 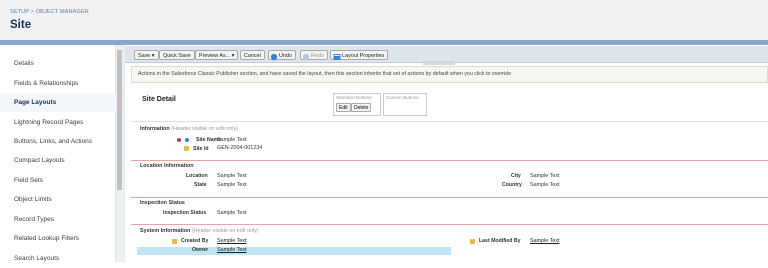 What do you see at coordinates (232, 176) in the screenshot?
I see `location-value: Sample Text` at bounding box center [232, 176].